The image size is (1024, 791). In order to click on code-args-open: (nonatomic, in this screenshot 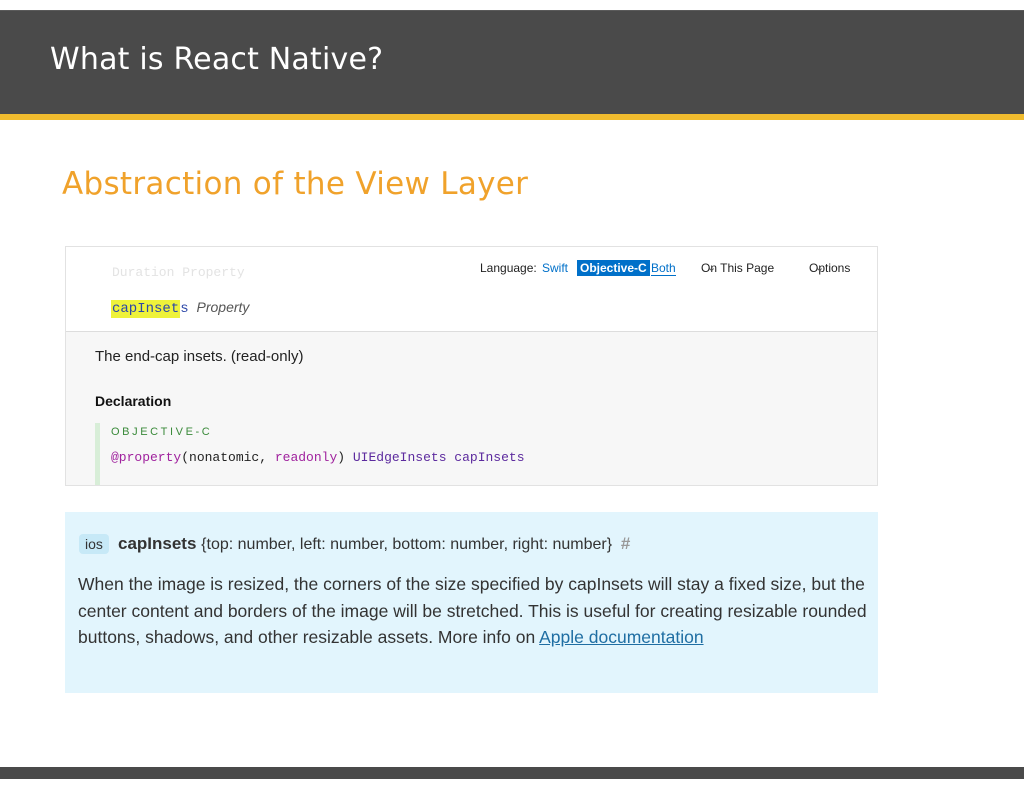, I will do `click(228, 457)`.